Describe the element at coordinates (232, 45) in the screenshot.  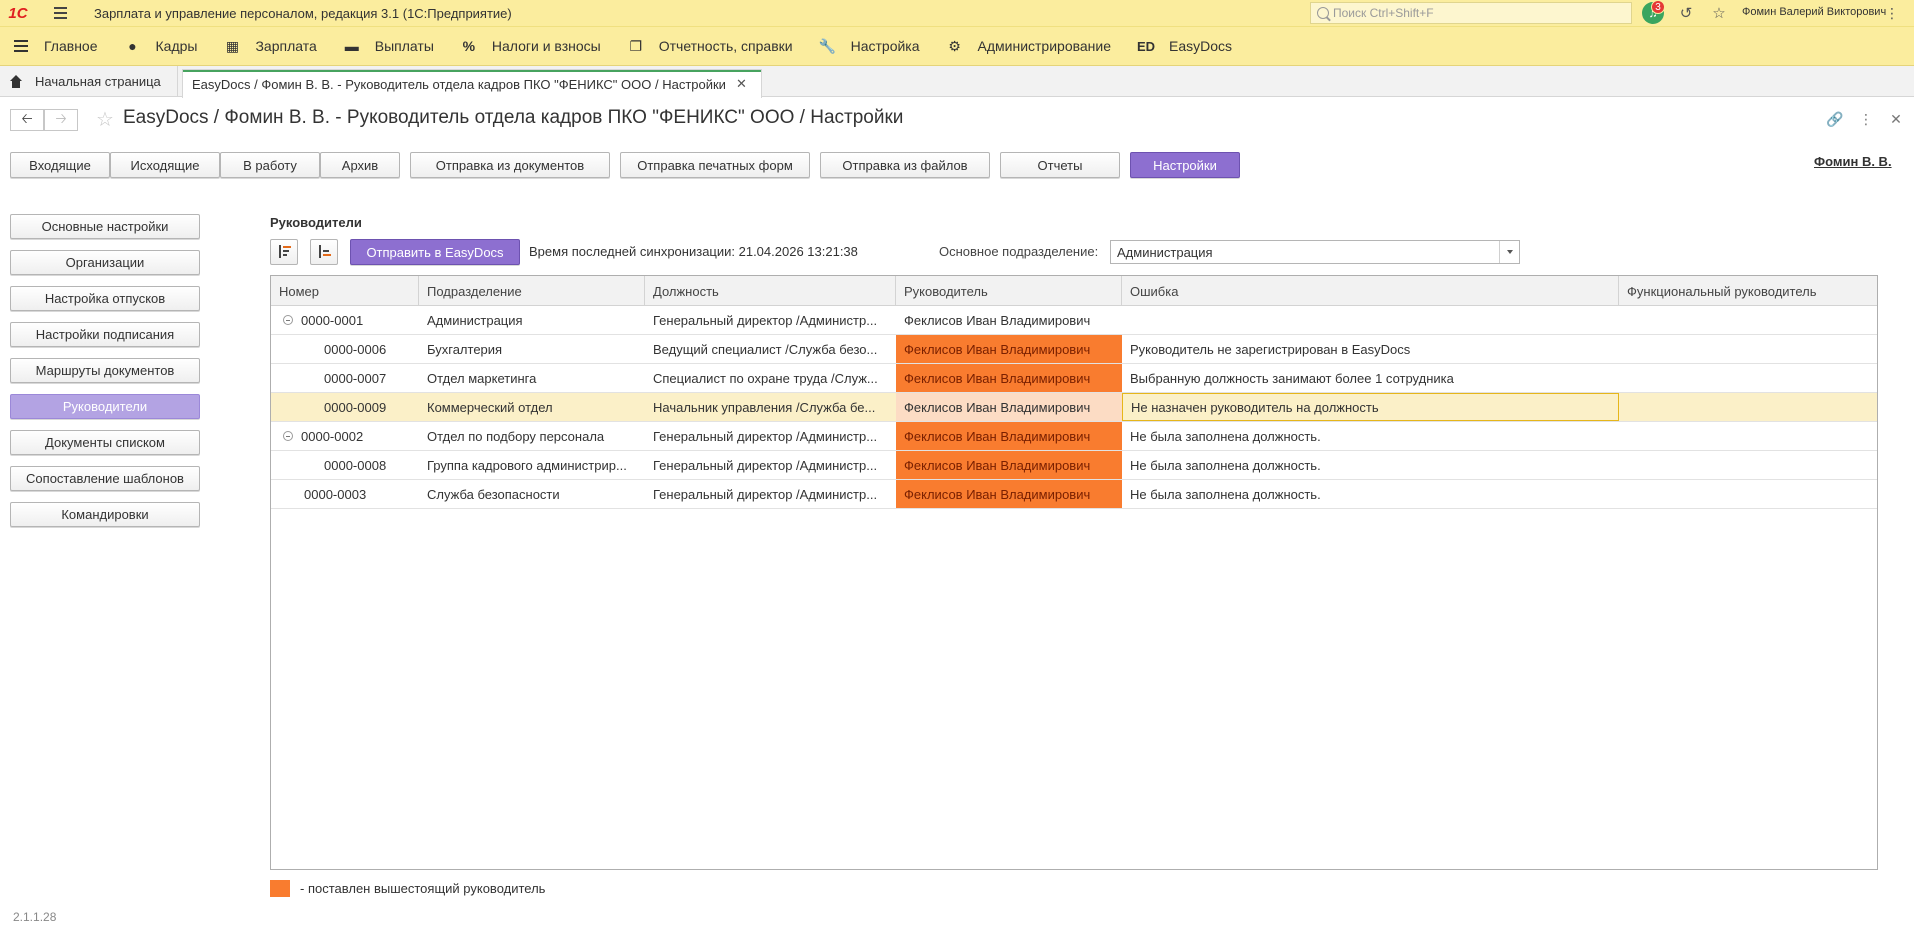
I see `calculator-icon: ▦` at that location.